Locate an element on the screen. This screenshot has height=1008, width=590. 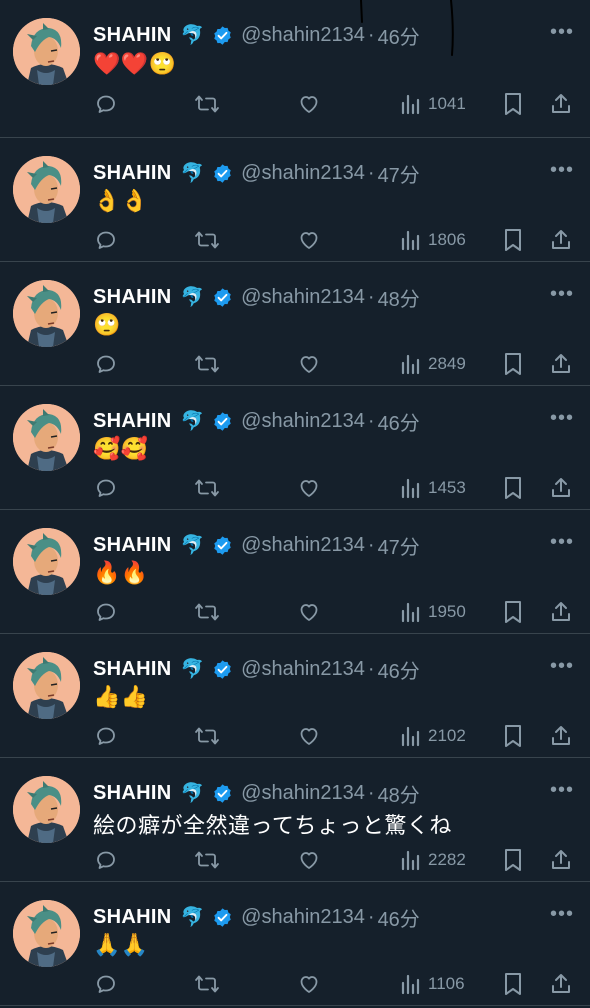
verified-badge-icon is located at coordinates (222, 545).